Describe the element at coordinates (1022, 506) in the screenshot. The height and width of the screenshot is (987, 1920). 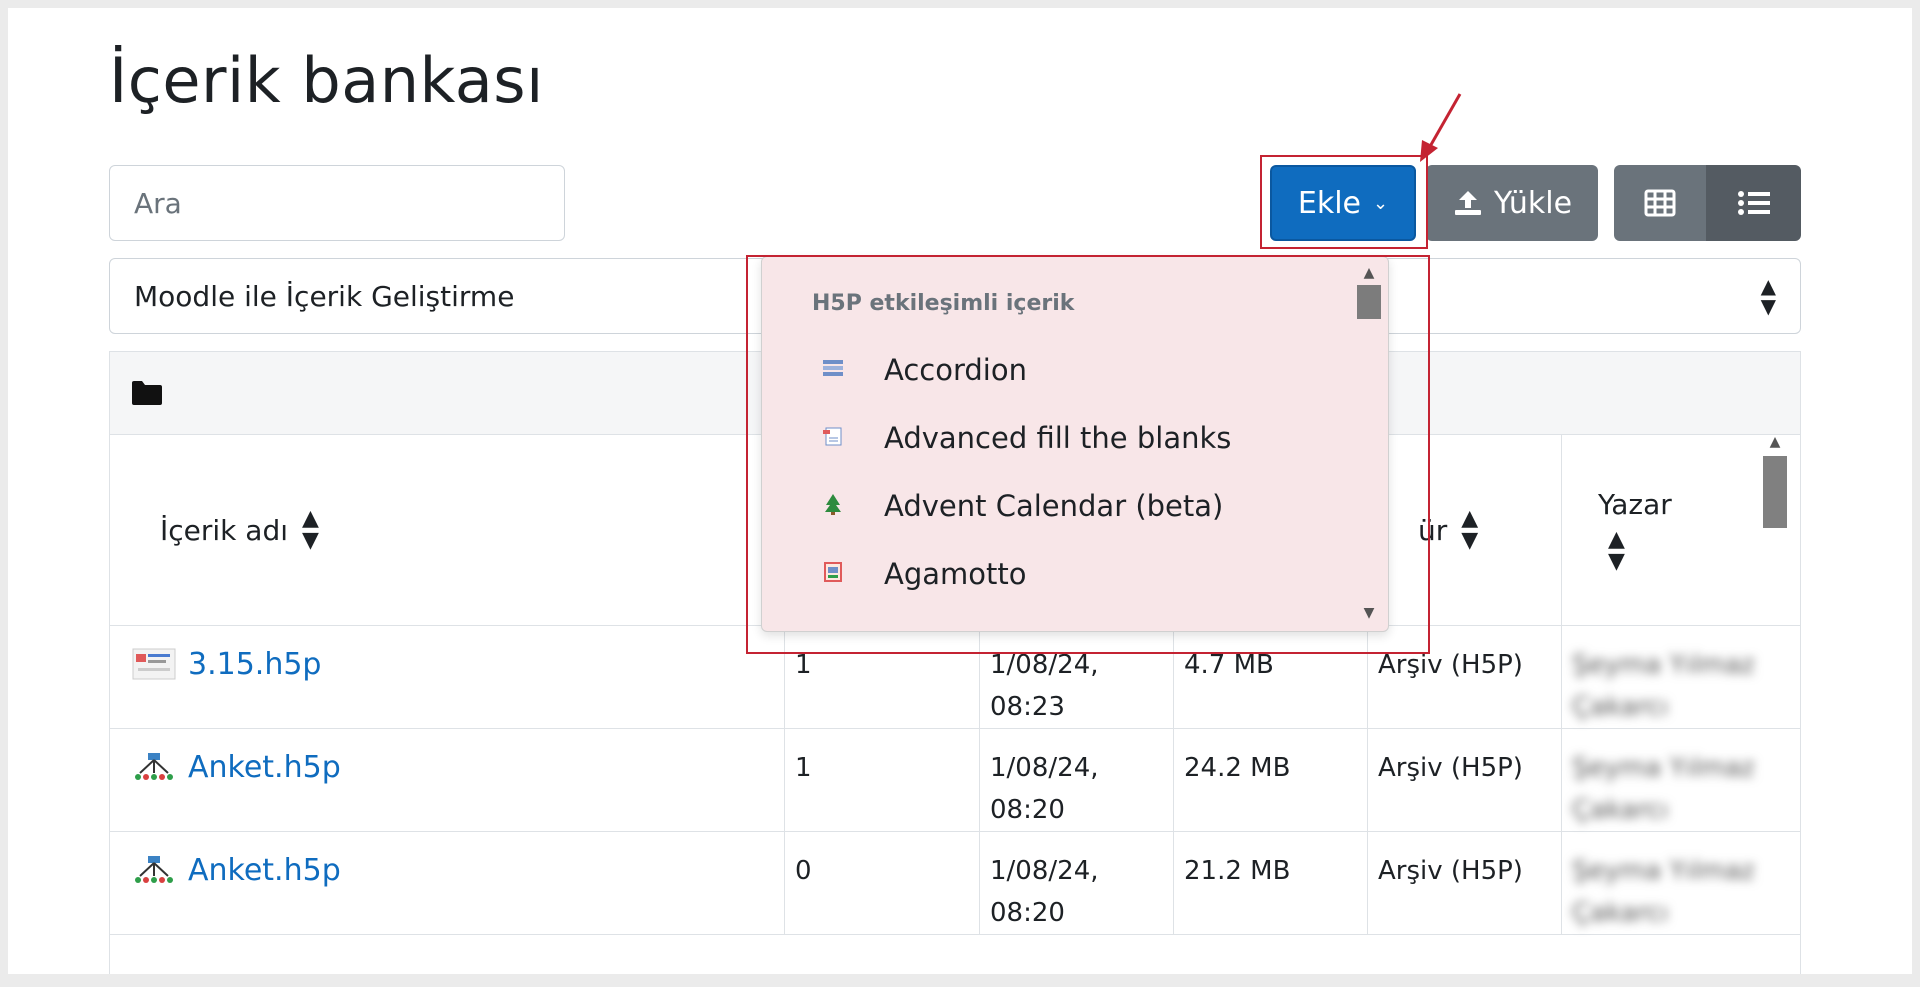
I see `dropdown-item-advent-calendar: Advent Calendar (beta)` at that location.